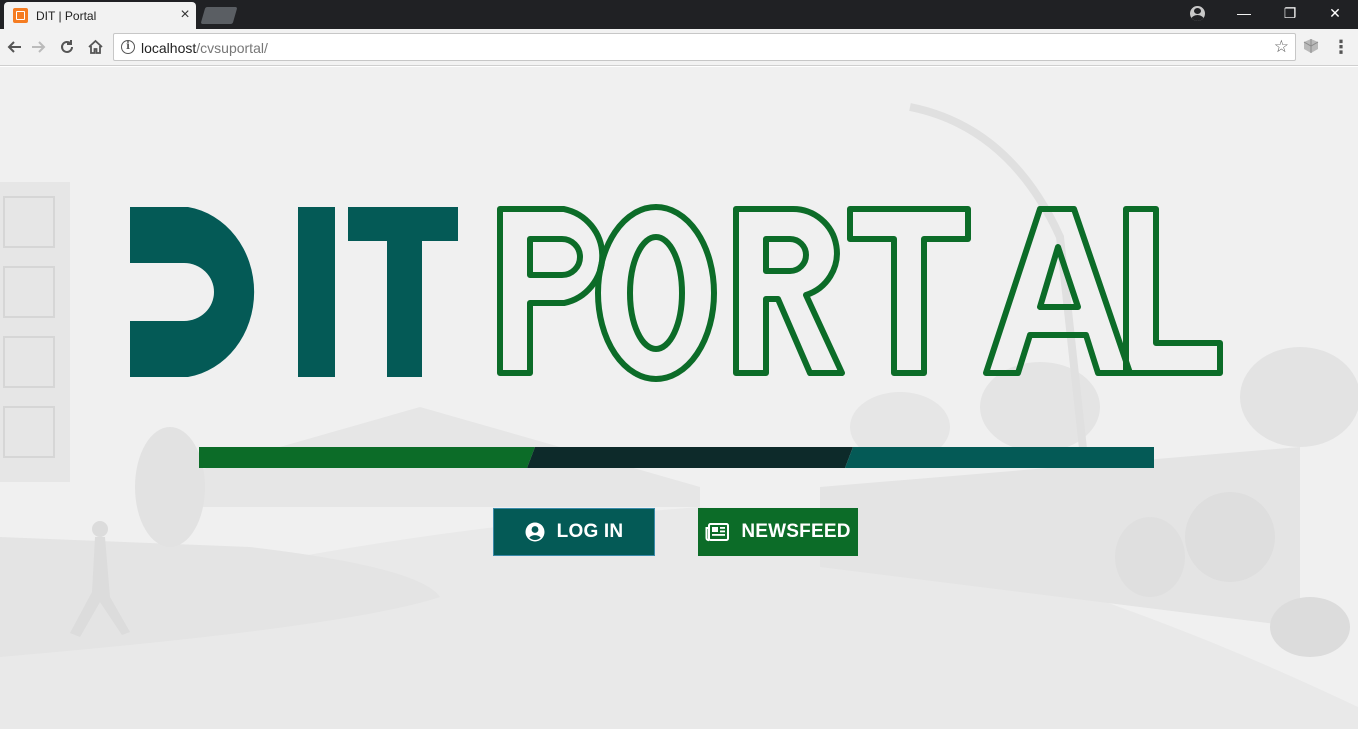  Describe the element at coordinates (704, 47) in the screenshot. I see `address-bar: i localhost/cvsuportal/ ☆` at that location.